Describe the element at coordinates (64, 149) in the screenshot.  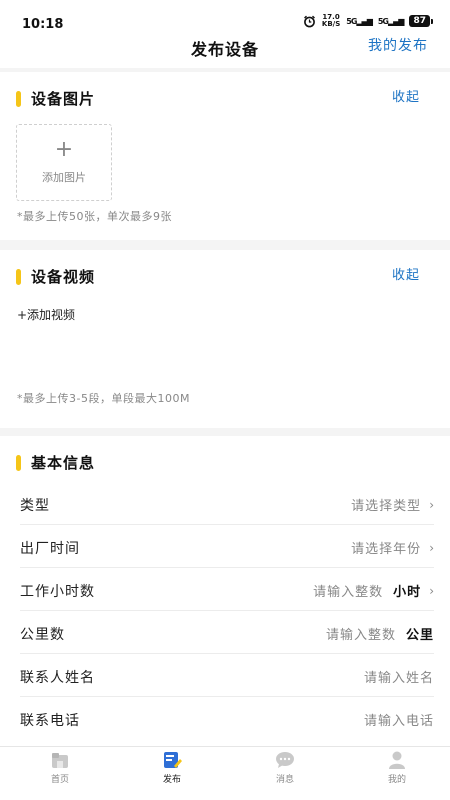
I see `plus-icon: +` at that location.